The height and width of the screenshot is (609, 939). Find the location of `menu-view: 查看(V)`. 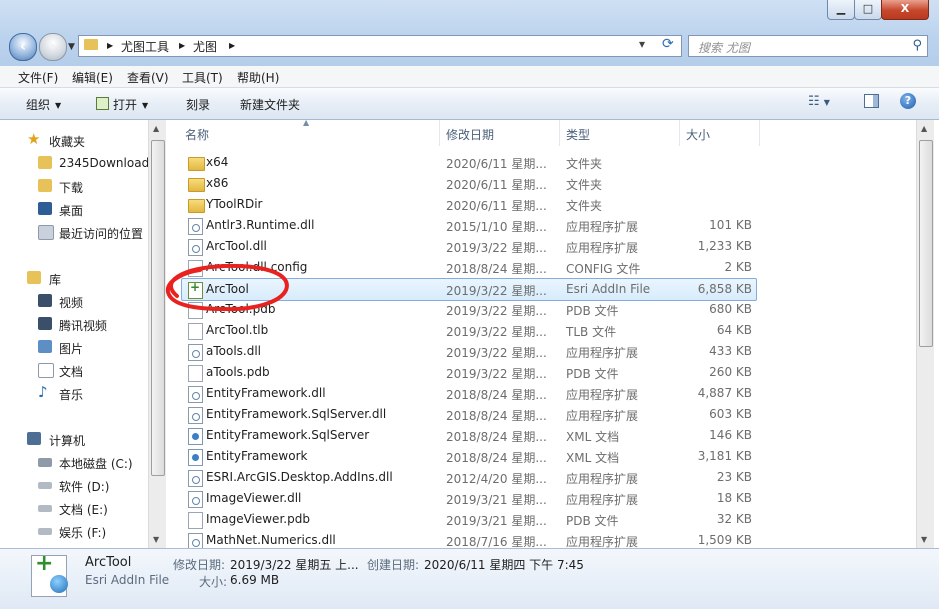

menu-view: 查看(V) is located at coordinates (148, 77).